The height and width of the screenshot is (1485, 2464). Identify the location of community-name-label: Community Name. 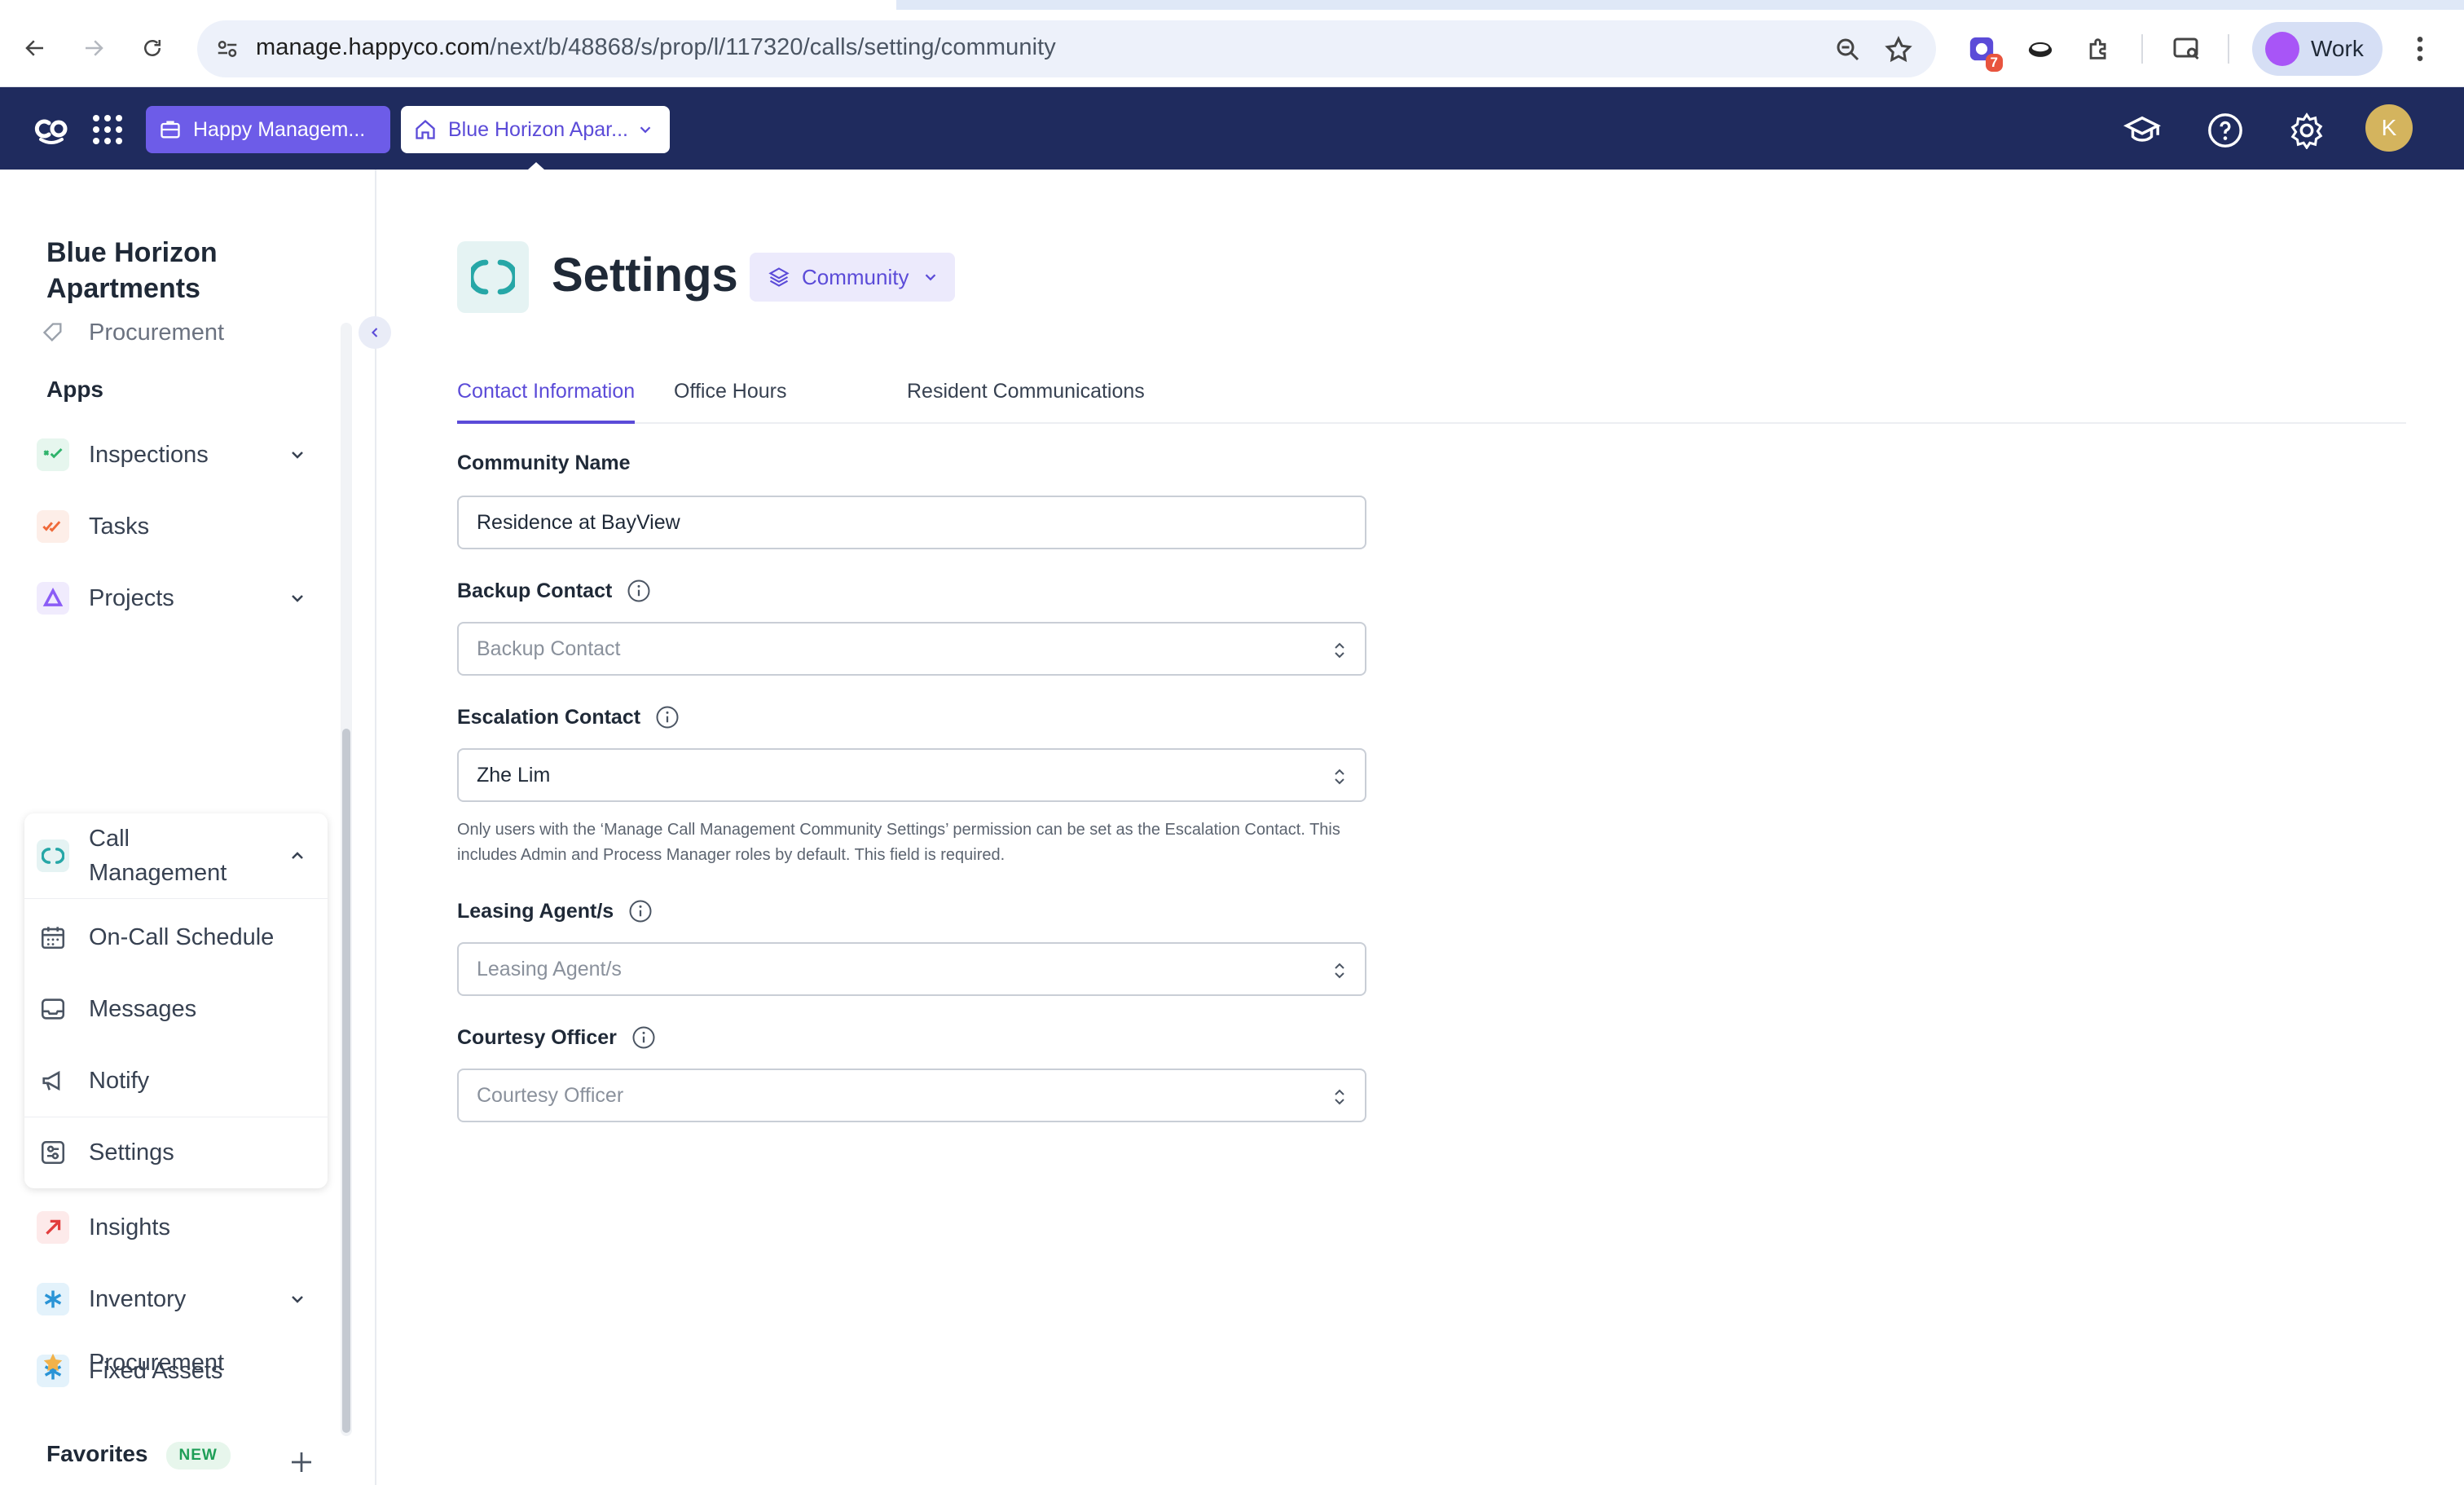
(544, 463).